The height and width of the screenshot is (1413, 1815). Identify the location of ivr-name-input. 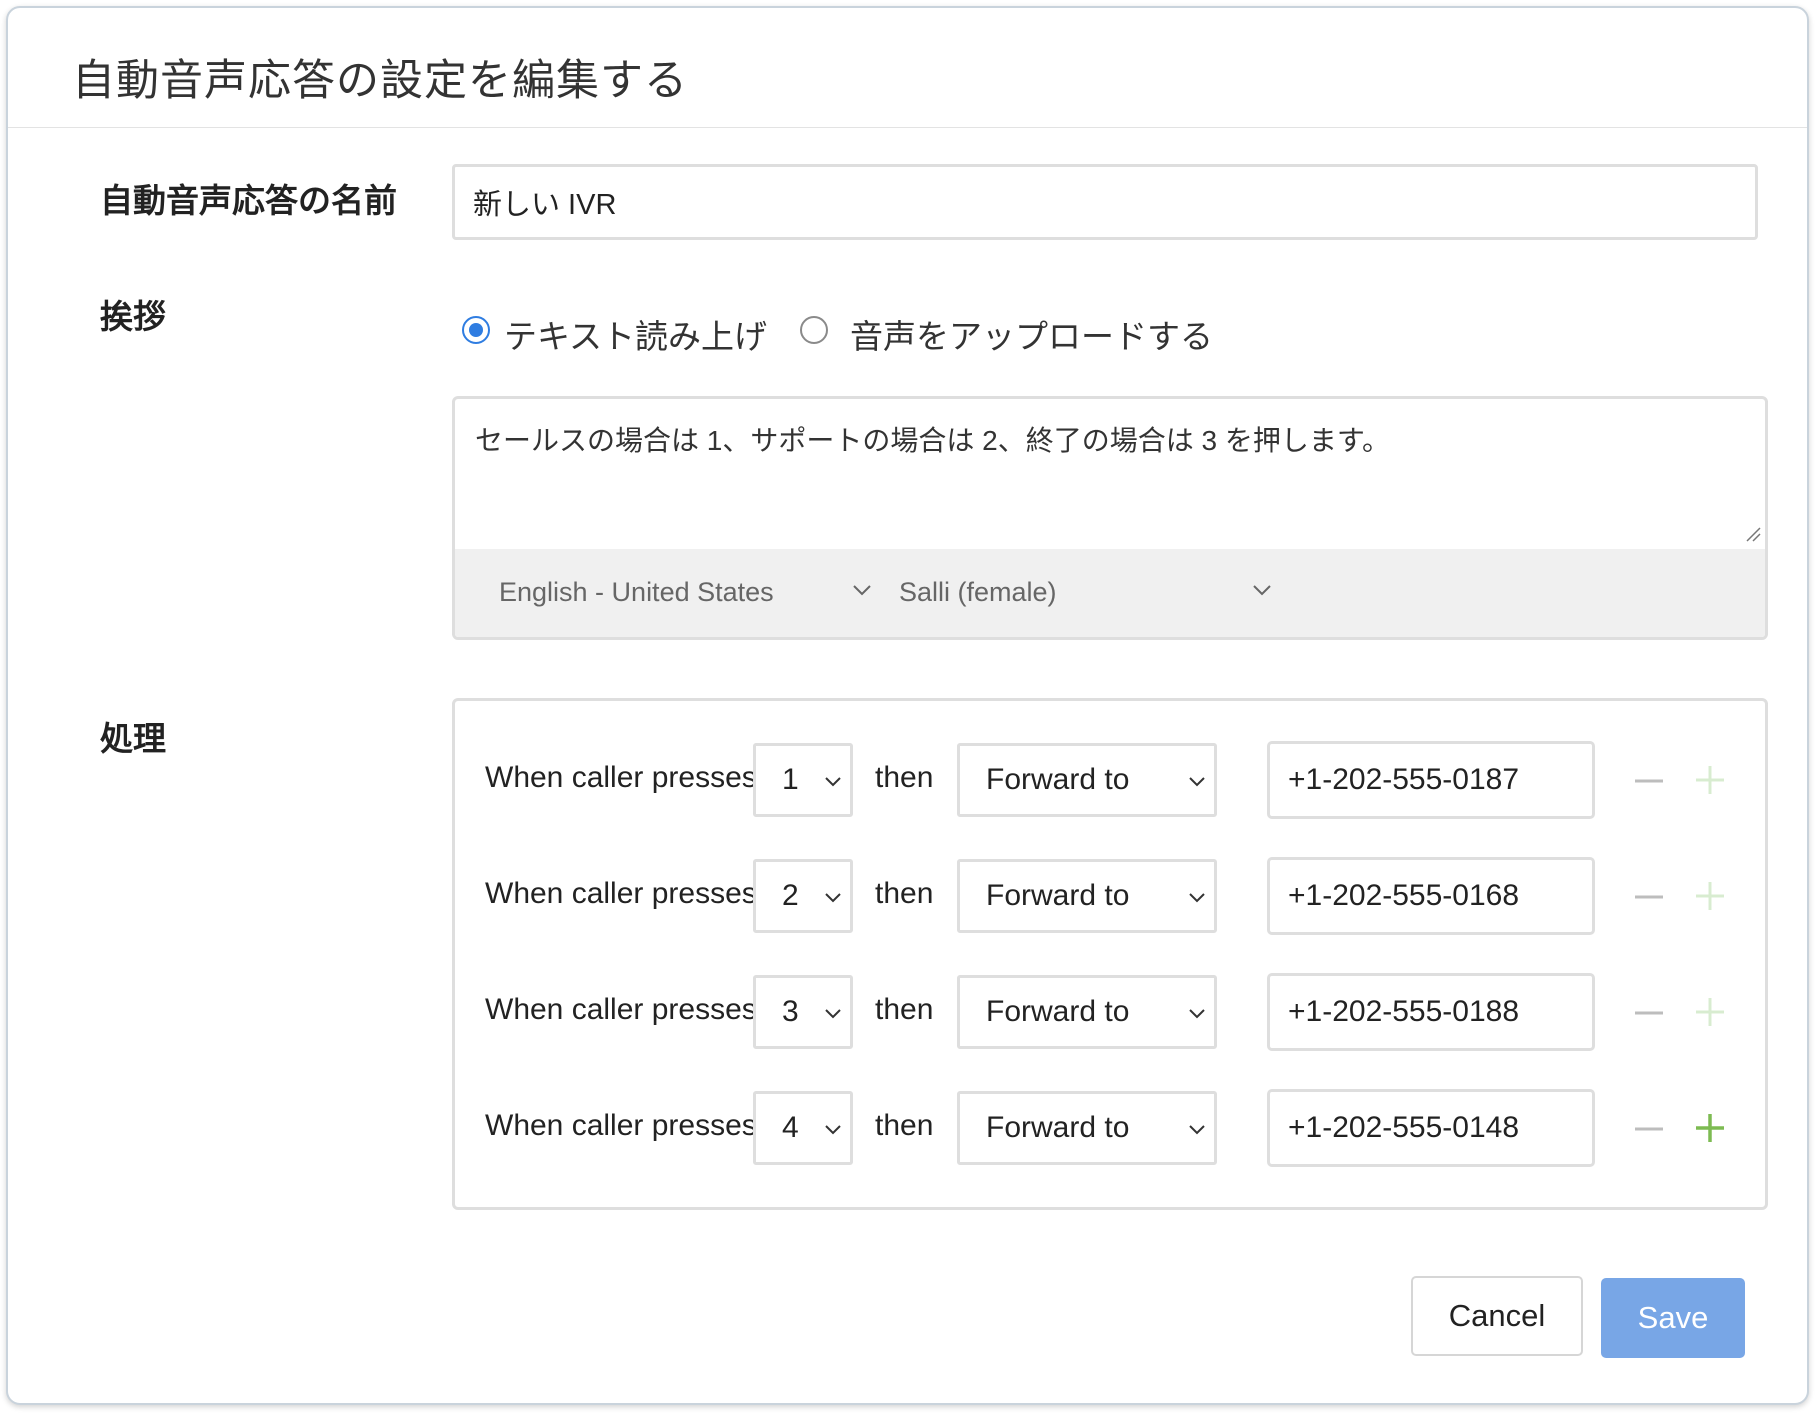
(1105, 202).